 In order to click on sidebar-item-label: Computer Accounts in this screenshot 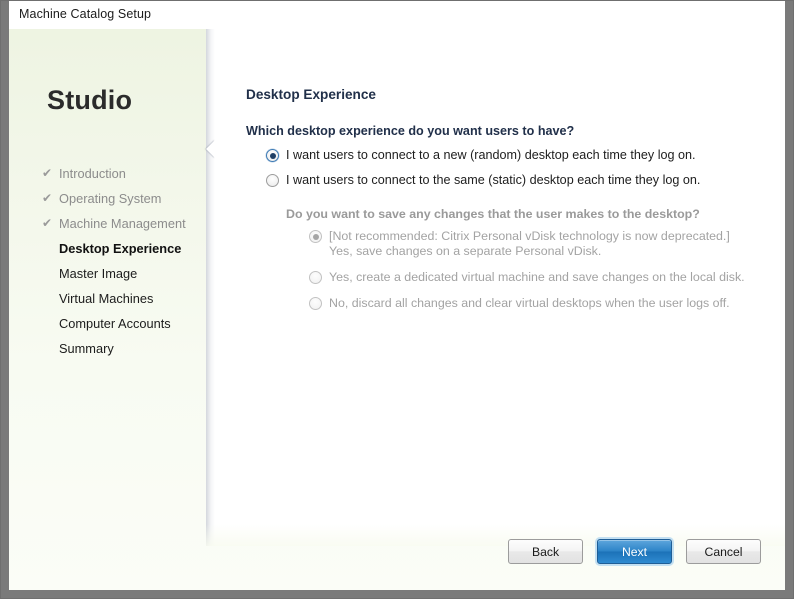, I will do `click(115, 323)`.